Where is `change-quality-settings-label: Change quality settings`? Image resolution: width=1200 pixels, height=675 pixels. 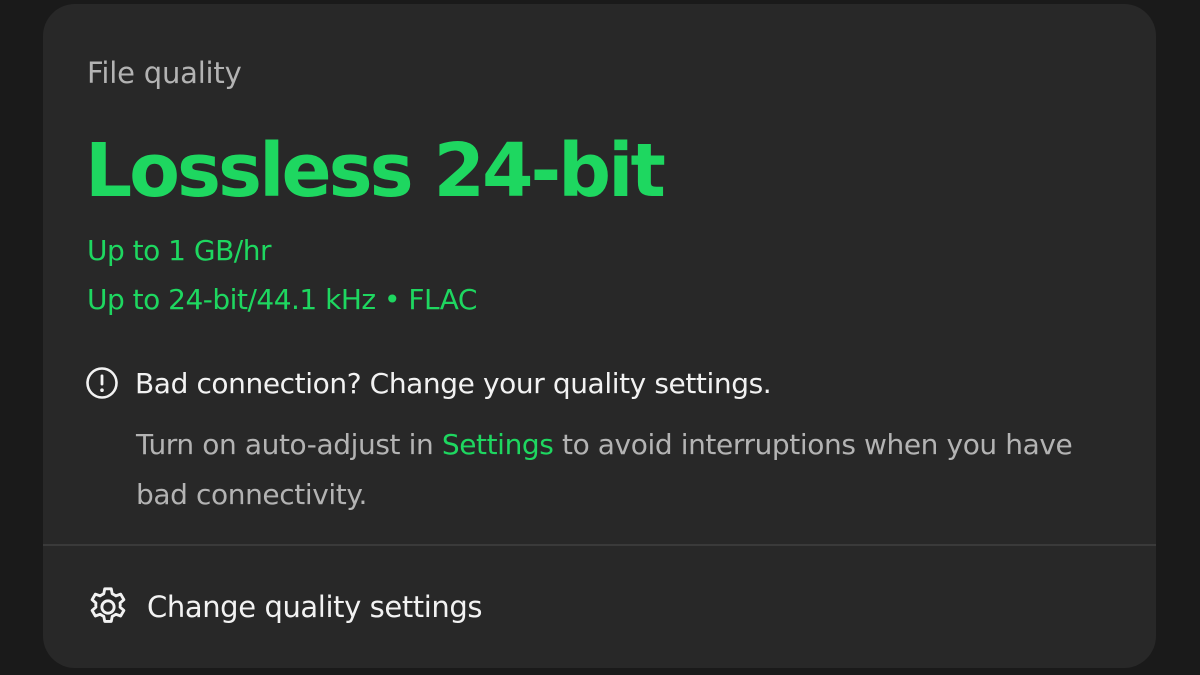
change-quality-settings-label: Change quality settings is located at coordinates (315, 607).